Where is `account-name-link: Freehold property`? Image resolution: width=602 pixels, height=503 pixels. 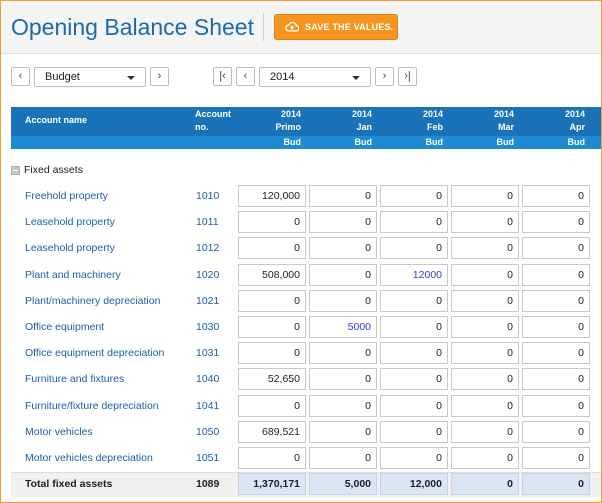 account-name-link: Freehold property is located at coordinates (66, 196).